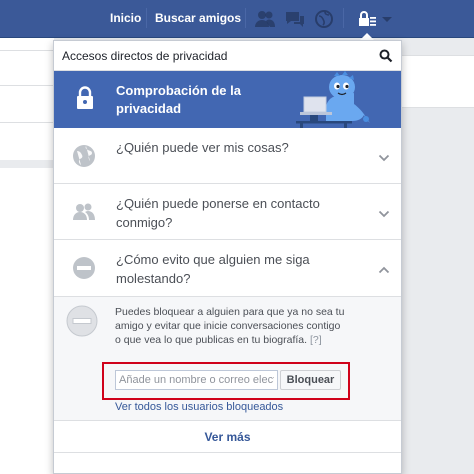  Describe the element at coordinates (295, 19) in the screenshot. I see `messages-icon` at that location.